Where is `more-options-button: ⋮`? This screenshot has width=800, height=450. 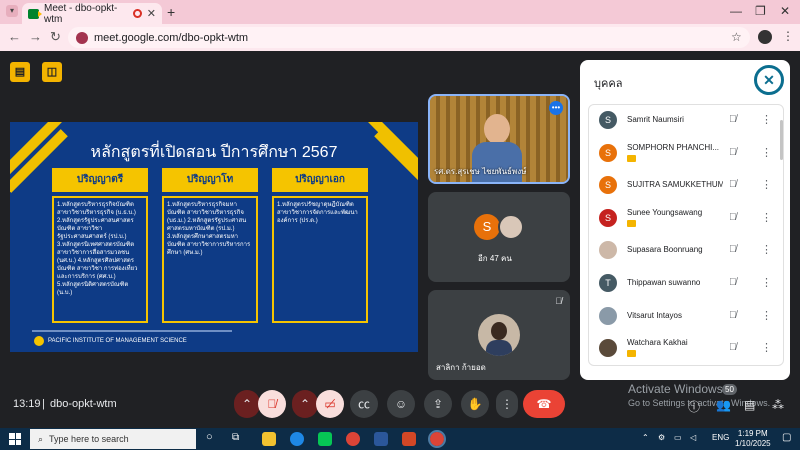 more-options-button: ⋮ is located at coordinates (507, 404).